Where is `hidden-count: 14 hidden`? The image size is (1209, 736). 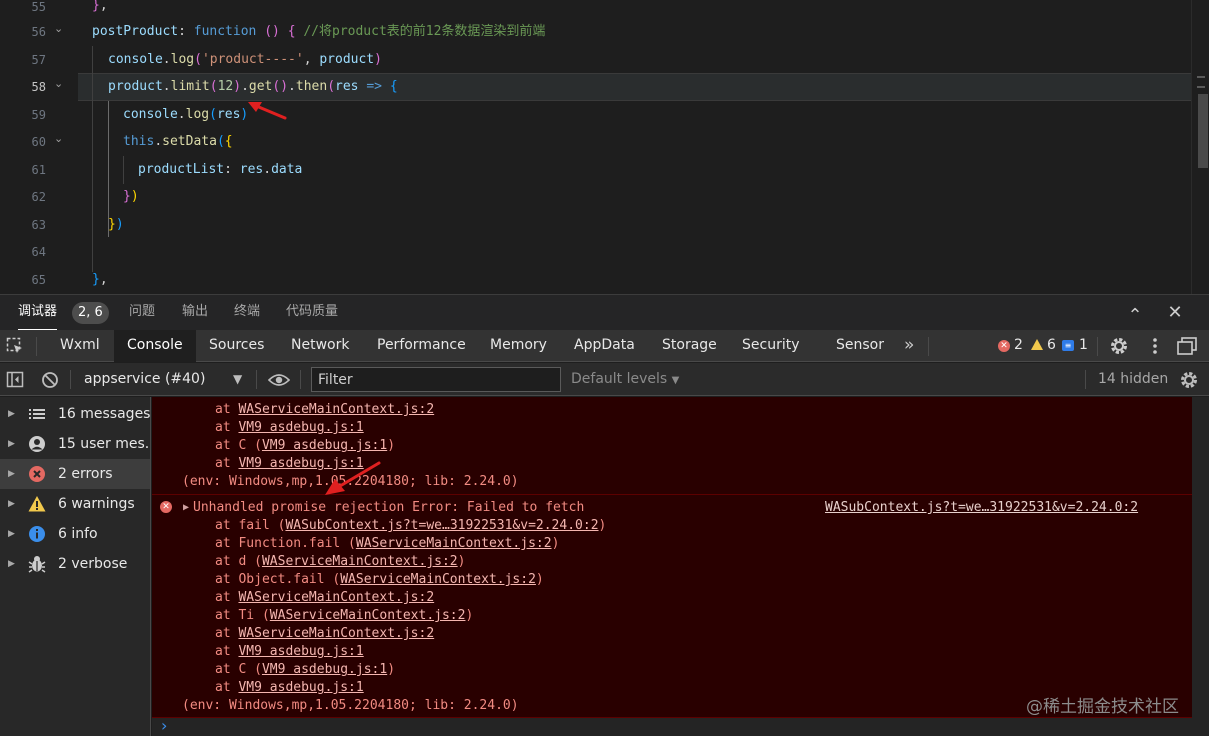 hidden-count: 14 hidden is located at coordinates (1133, 379).